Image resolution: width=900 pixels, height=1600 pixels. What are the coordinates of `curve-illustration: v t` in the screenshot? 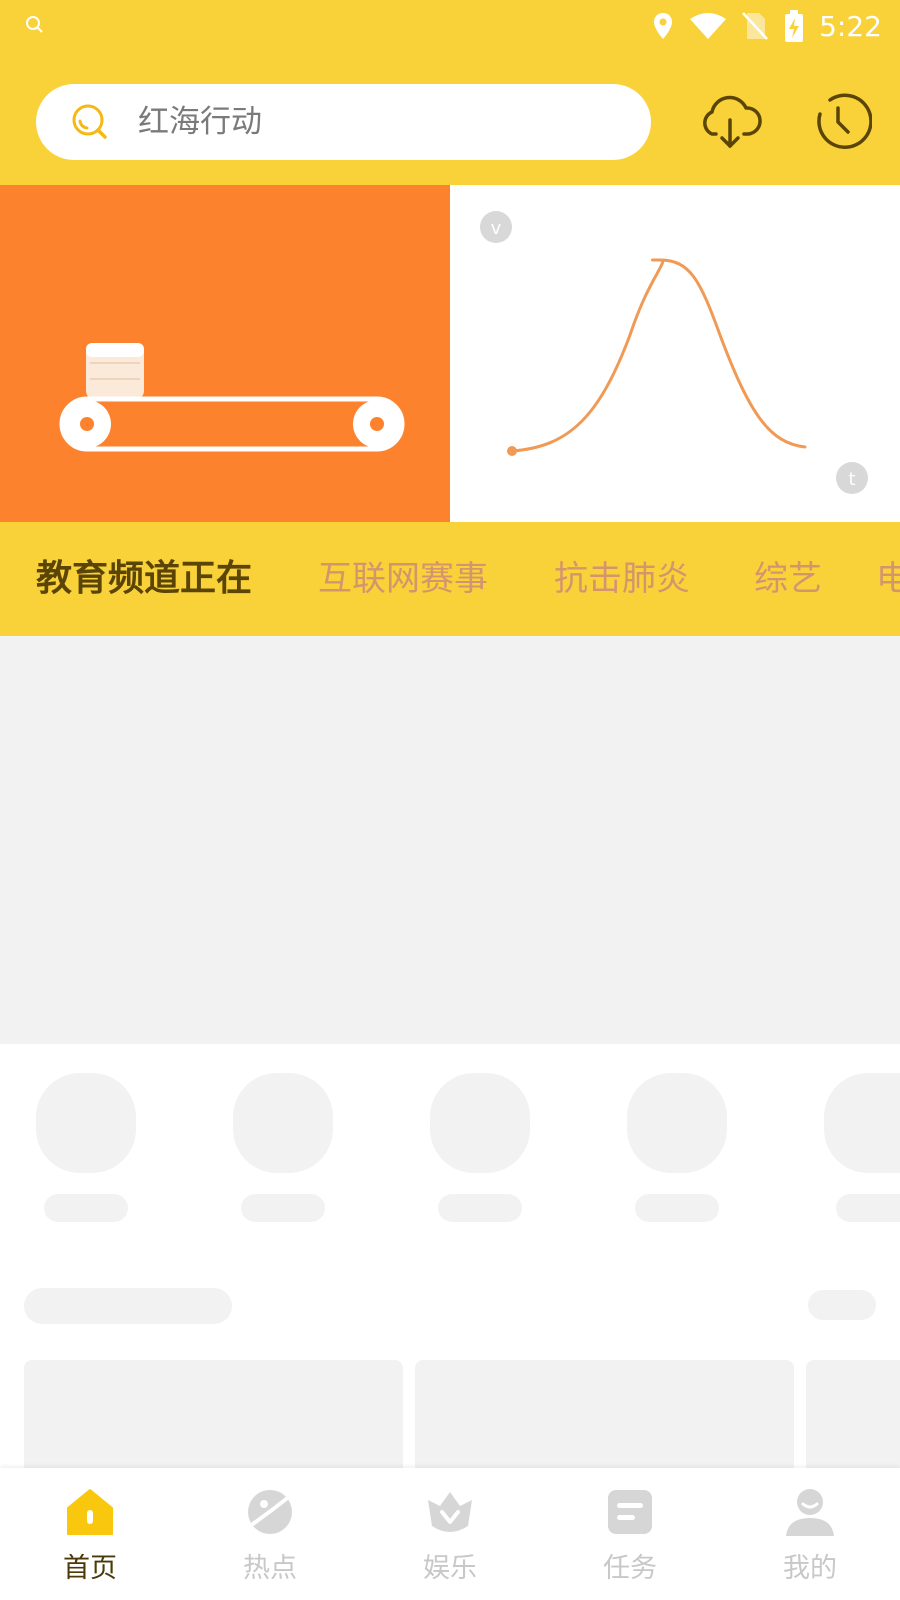 It's located at (674, 352).